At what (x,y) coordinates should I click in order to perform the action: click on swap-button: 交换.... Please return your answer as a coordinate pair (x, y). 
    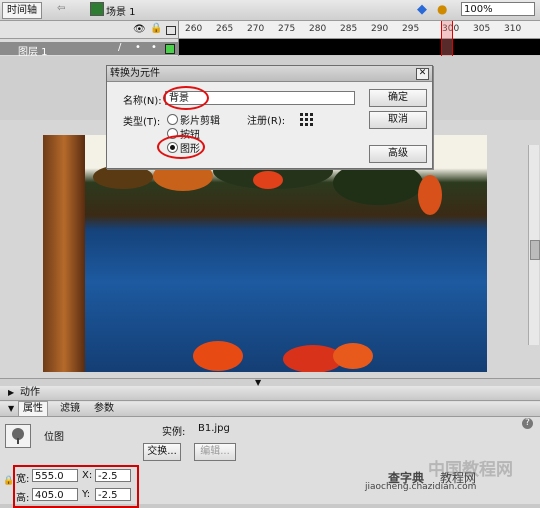
    Looking at the image, I should click on (162, 452).